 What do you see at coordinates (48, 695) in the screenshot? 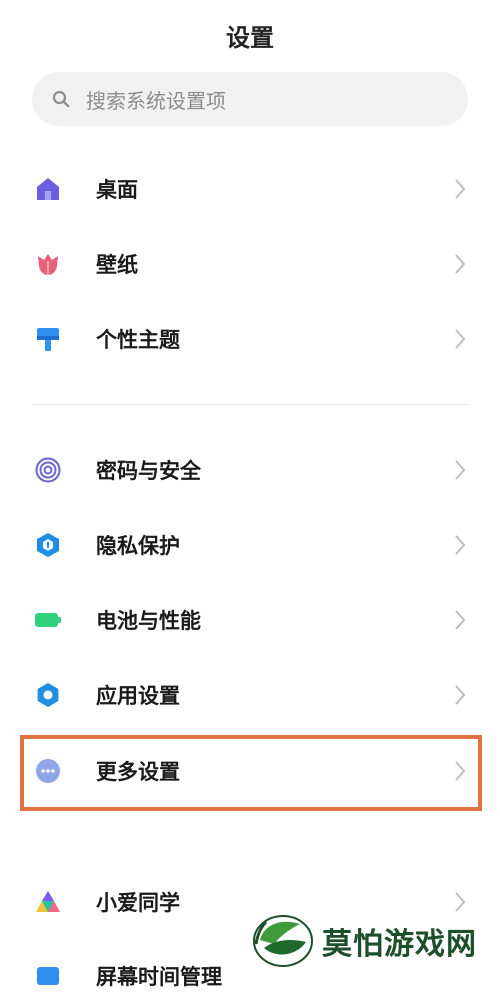
I see `gear-icon` at bounding box center [48, 695].